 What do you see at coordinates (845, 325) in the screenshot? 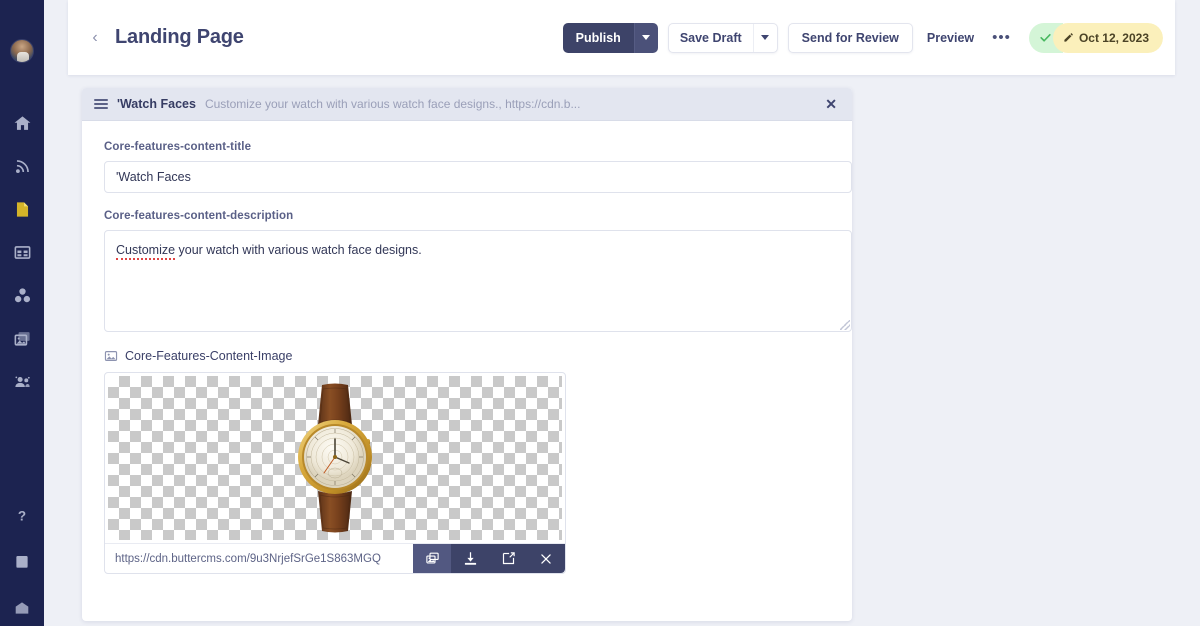
I see `textarea-resize-handle` at bounding box center [845, 325].